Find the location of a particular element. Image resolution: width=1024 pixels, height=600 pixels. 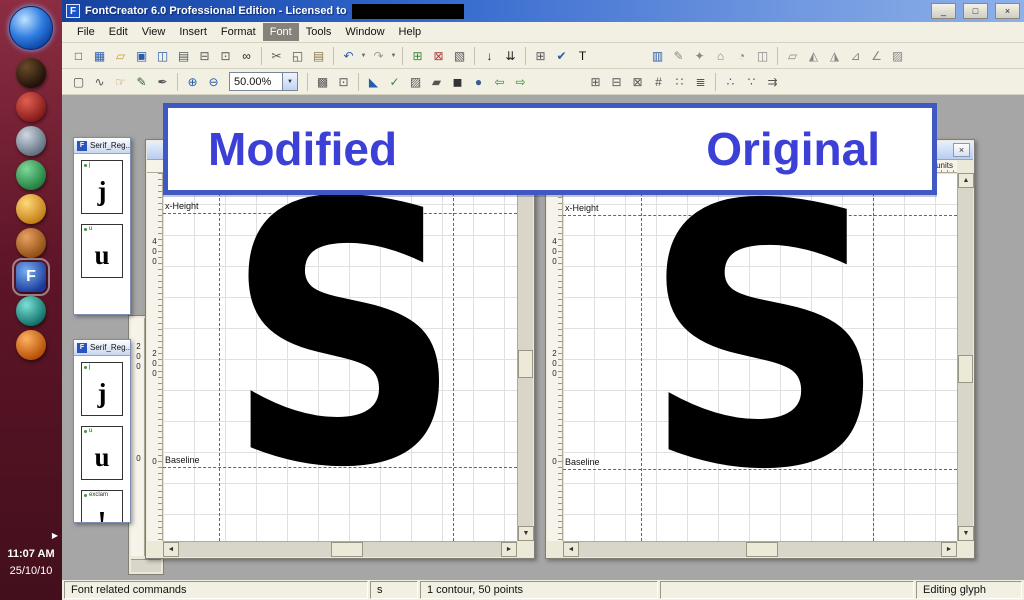

draw-contours-tool-icon: ✎ is located at coordinates (141, 81).